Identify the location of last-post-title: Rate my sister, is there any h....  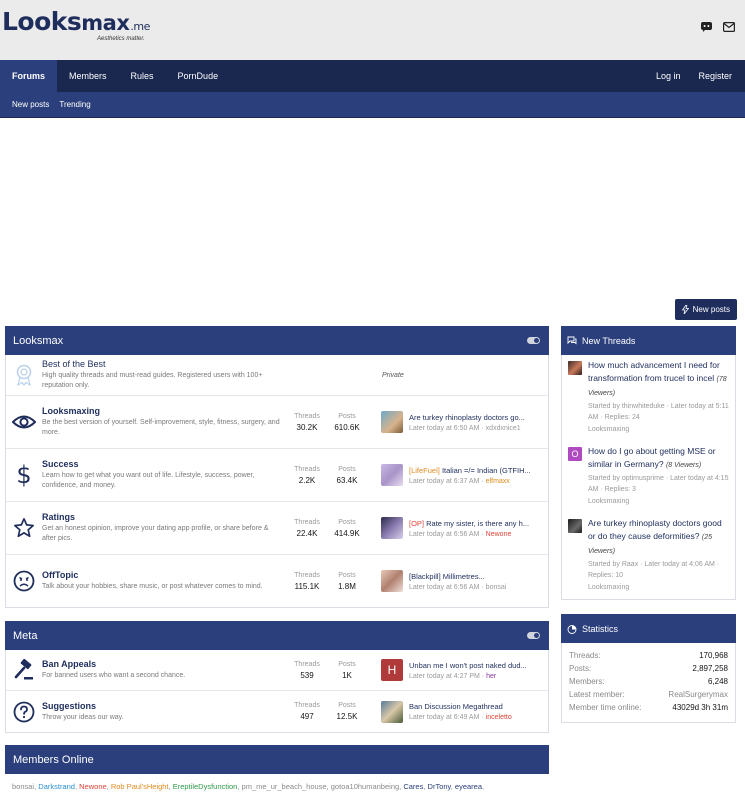
(477, 523).